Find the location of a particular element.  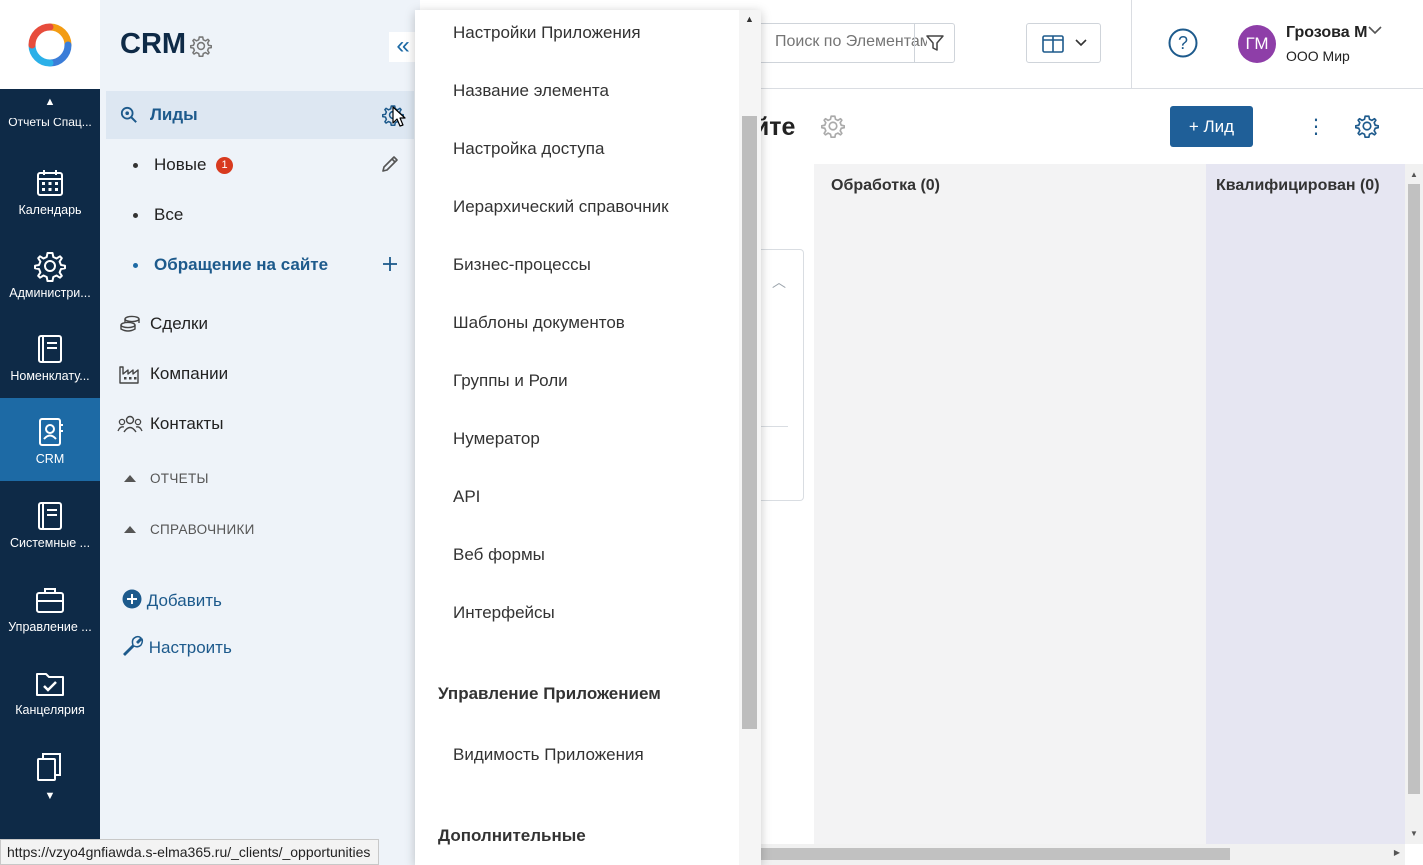

menu-item-web-forms: Веб формы is located at coordinates (499, 555).